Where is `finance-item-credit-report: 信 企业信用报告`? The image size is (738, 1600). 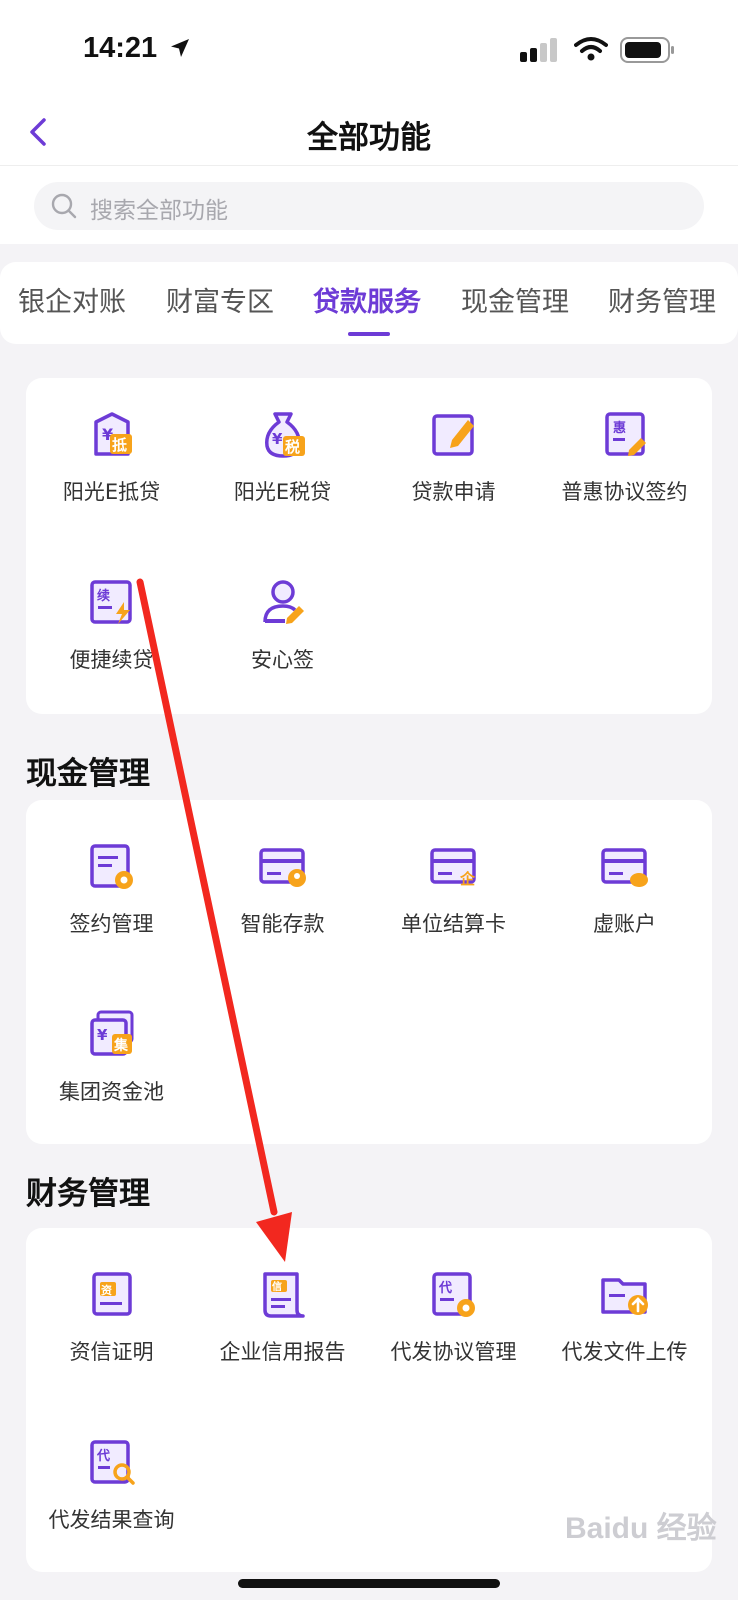
finance-item-credit-report: 信 企业信用报告 is located at coordinates (282, 1345).